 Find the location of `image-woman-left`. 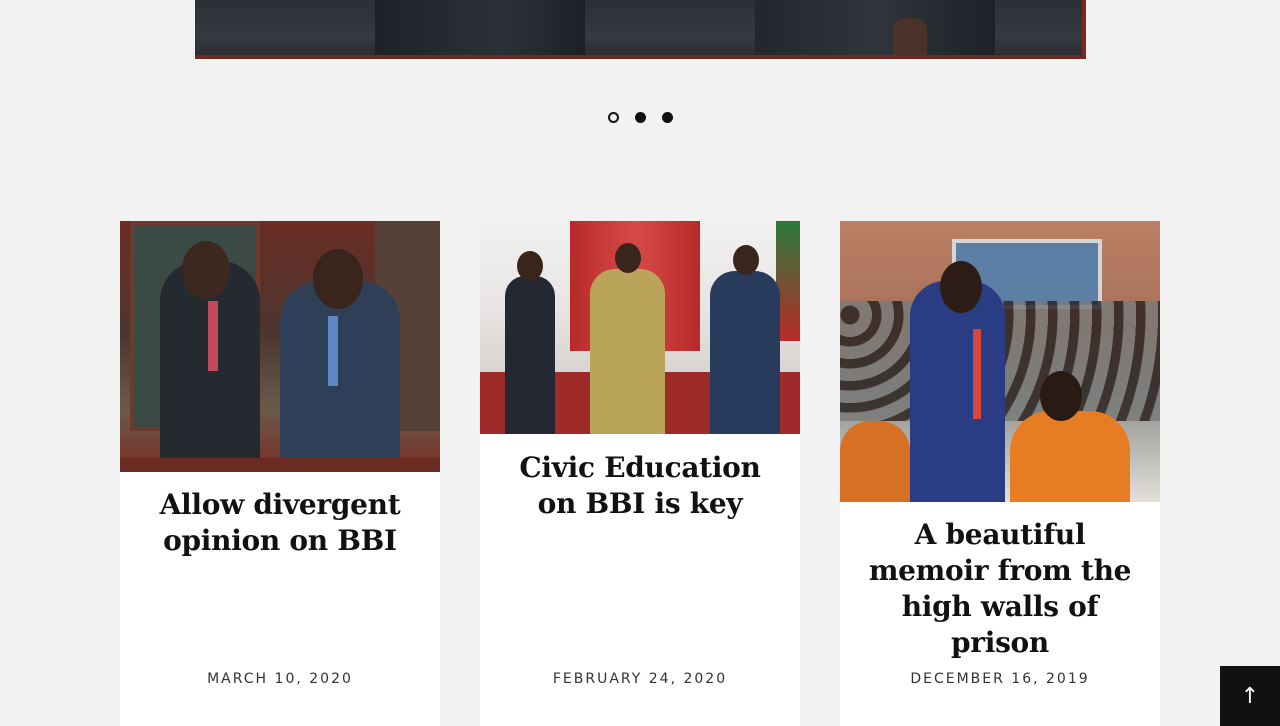

image-woman-left is located at coordinates (875, 461).